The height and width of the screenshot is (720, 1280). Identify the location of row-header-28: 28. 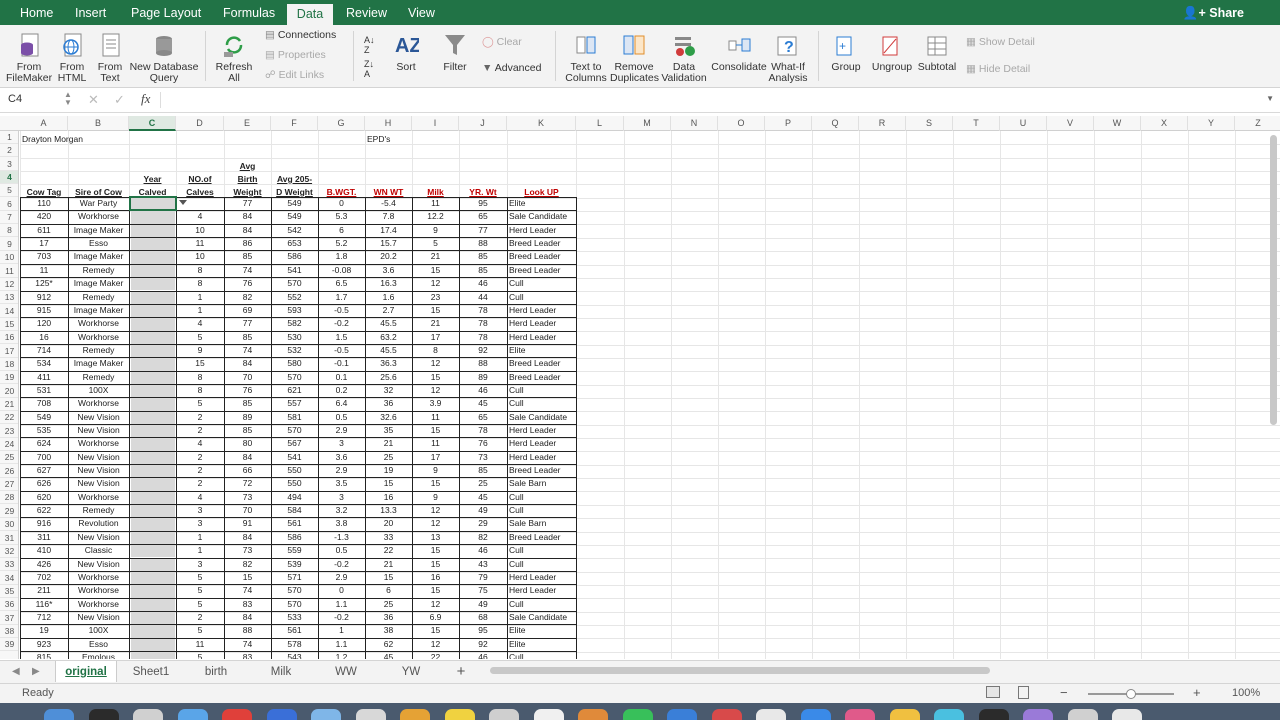
(9, 498).